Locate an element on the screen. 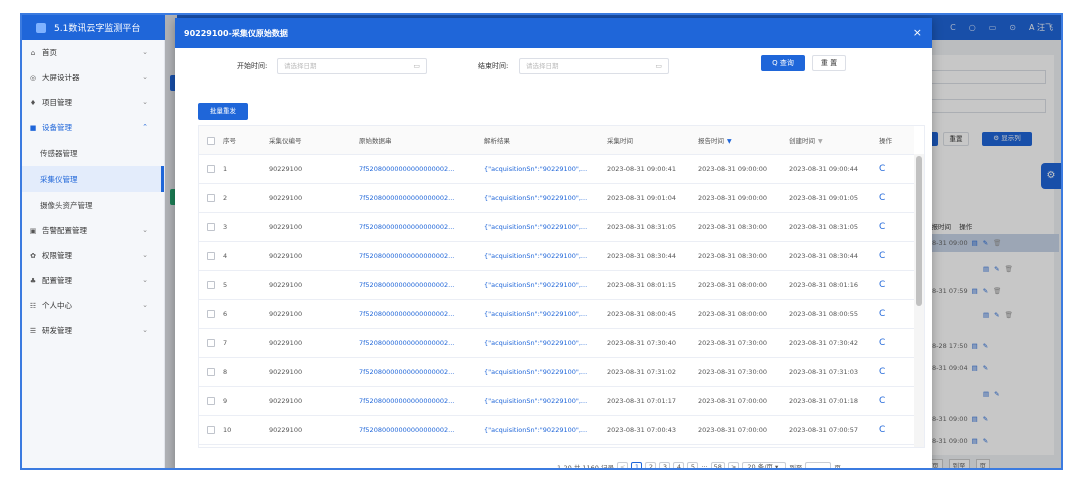  close-icon: × is located at coordinates (917, 32).